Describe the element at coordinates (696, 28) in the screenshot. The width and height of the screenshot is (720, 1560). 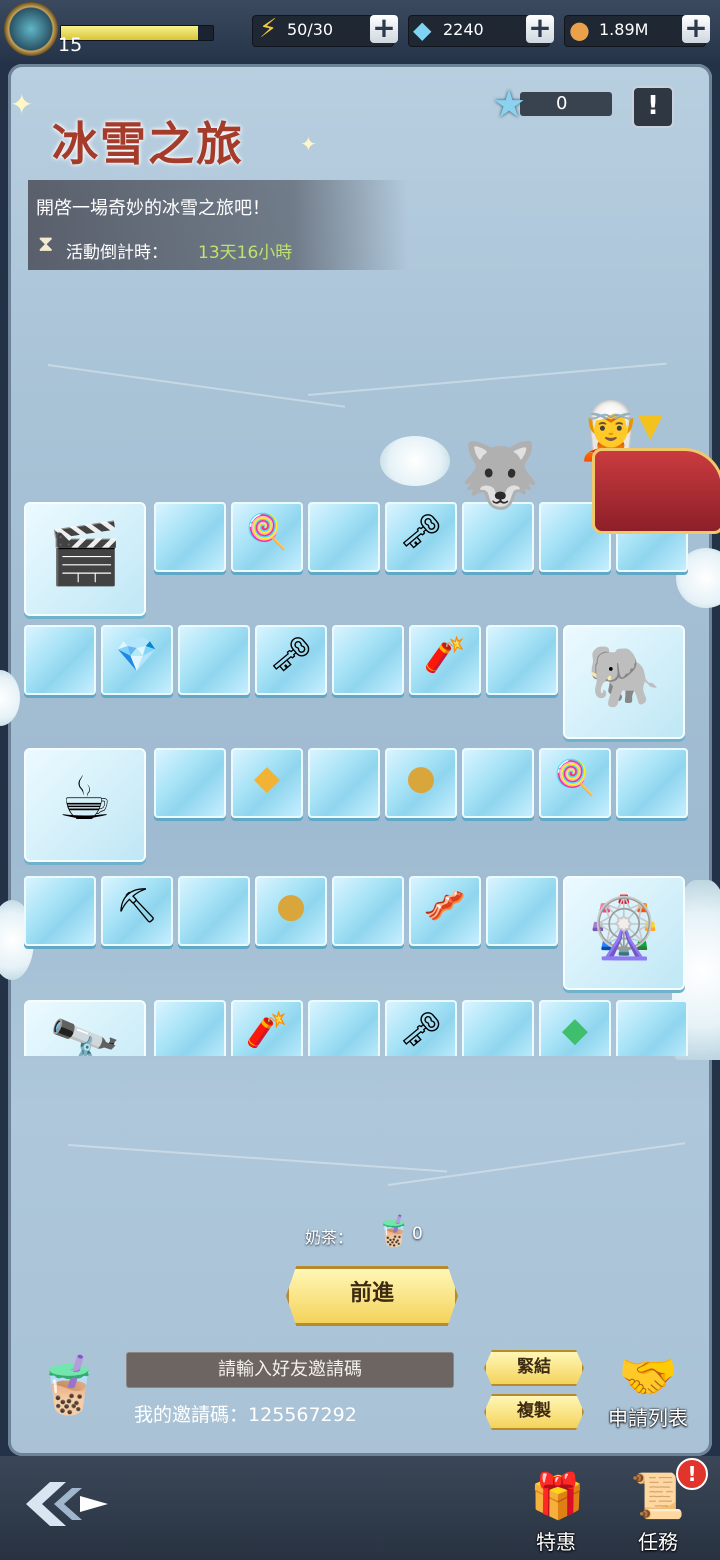
I see `add-coin-button: +` at that location.